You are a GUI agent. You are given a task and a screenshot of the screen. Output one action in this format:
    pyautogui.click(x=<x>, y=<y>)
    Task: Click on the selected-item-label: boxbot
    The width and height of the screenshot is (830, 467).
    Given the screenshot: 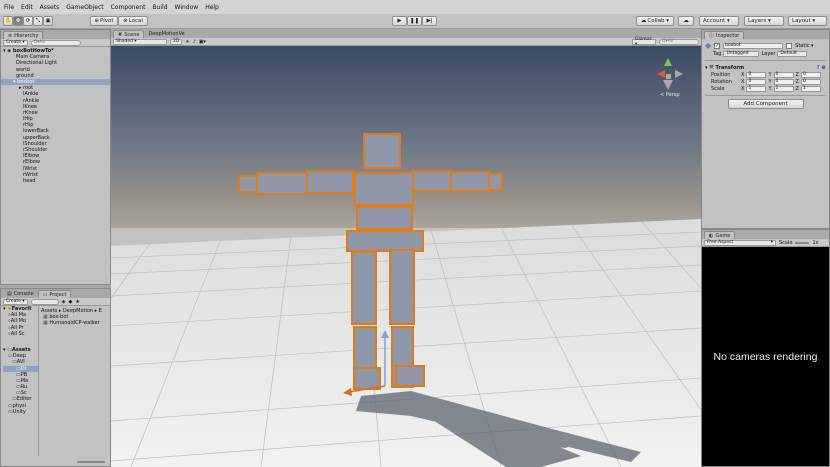 What is the action you would take?
    pyautogui.click(x=26, y=81)
    